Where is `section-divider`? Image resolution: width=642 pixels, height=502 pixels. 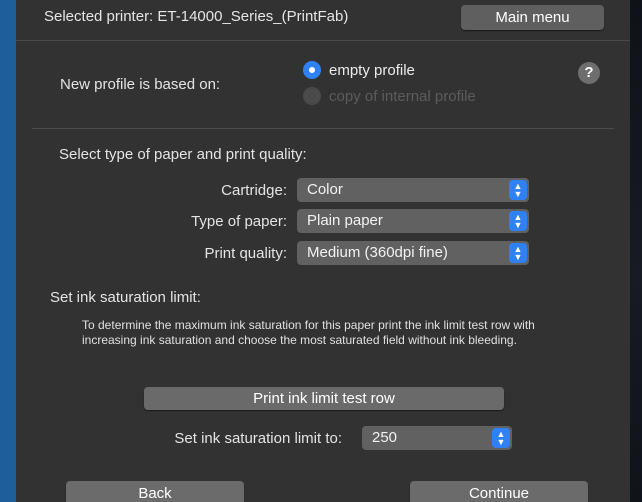
section-divider is located at coordinates (323, 128).